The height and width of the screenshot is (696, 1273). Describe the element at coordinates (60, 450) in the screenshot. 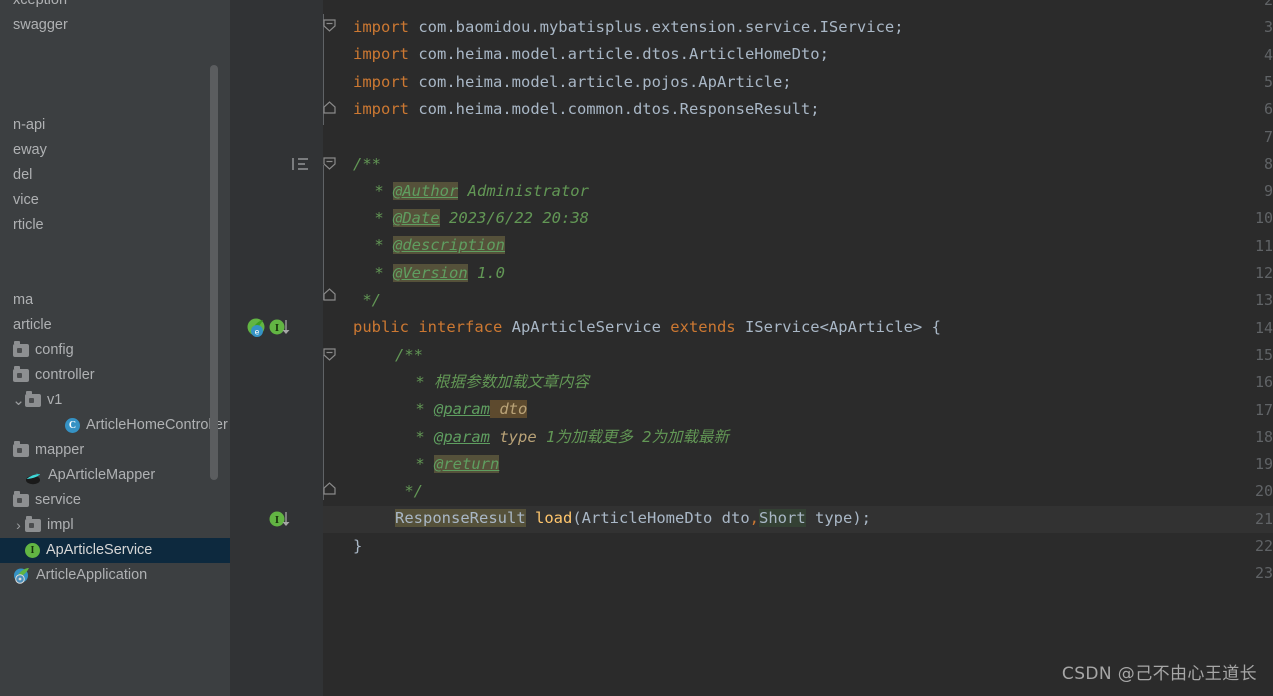

I see `tree-item-label: mapper` at that location.